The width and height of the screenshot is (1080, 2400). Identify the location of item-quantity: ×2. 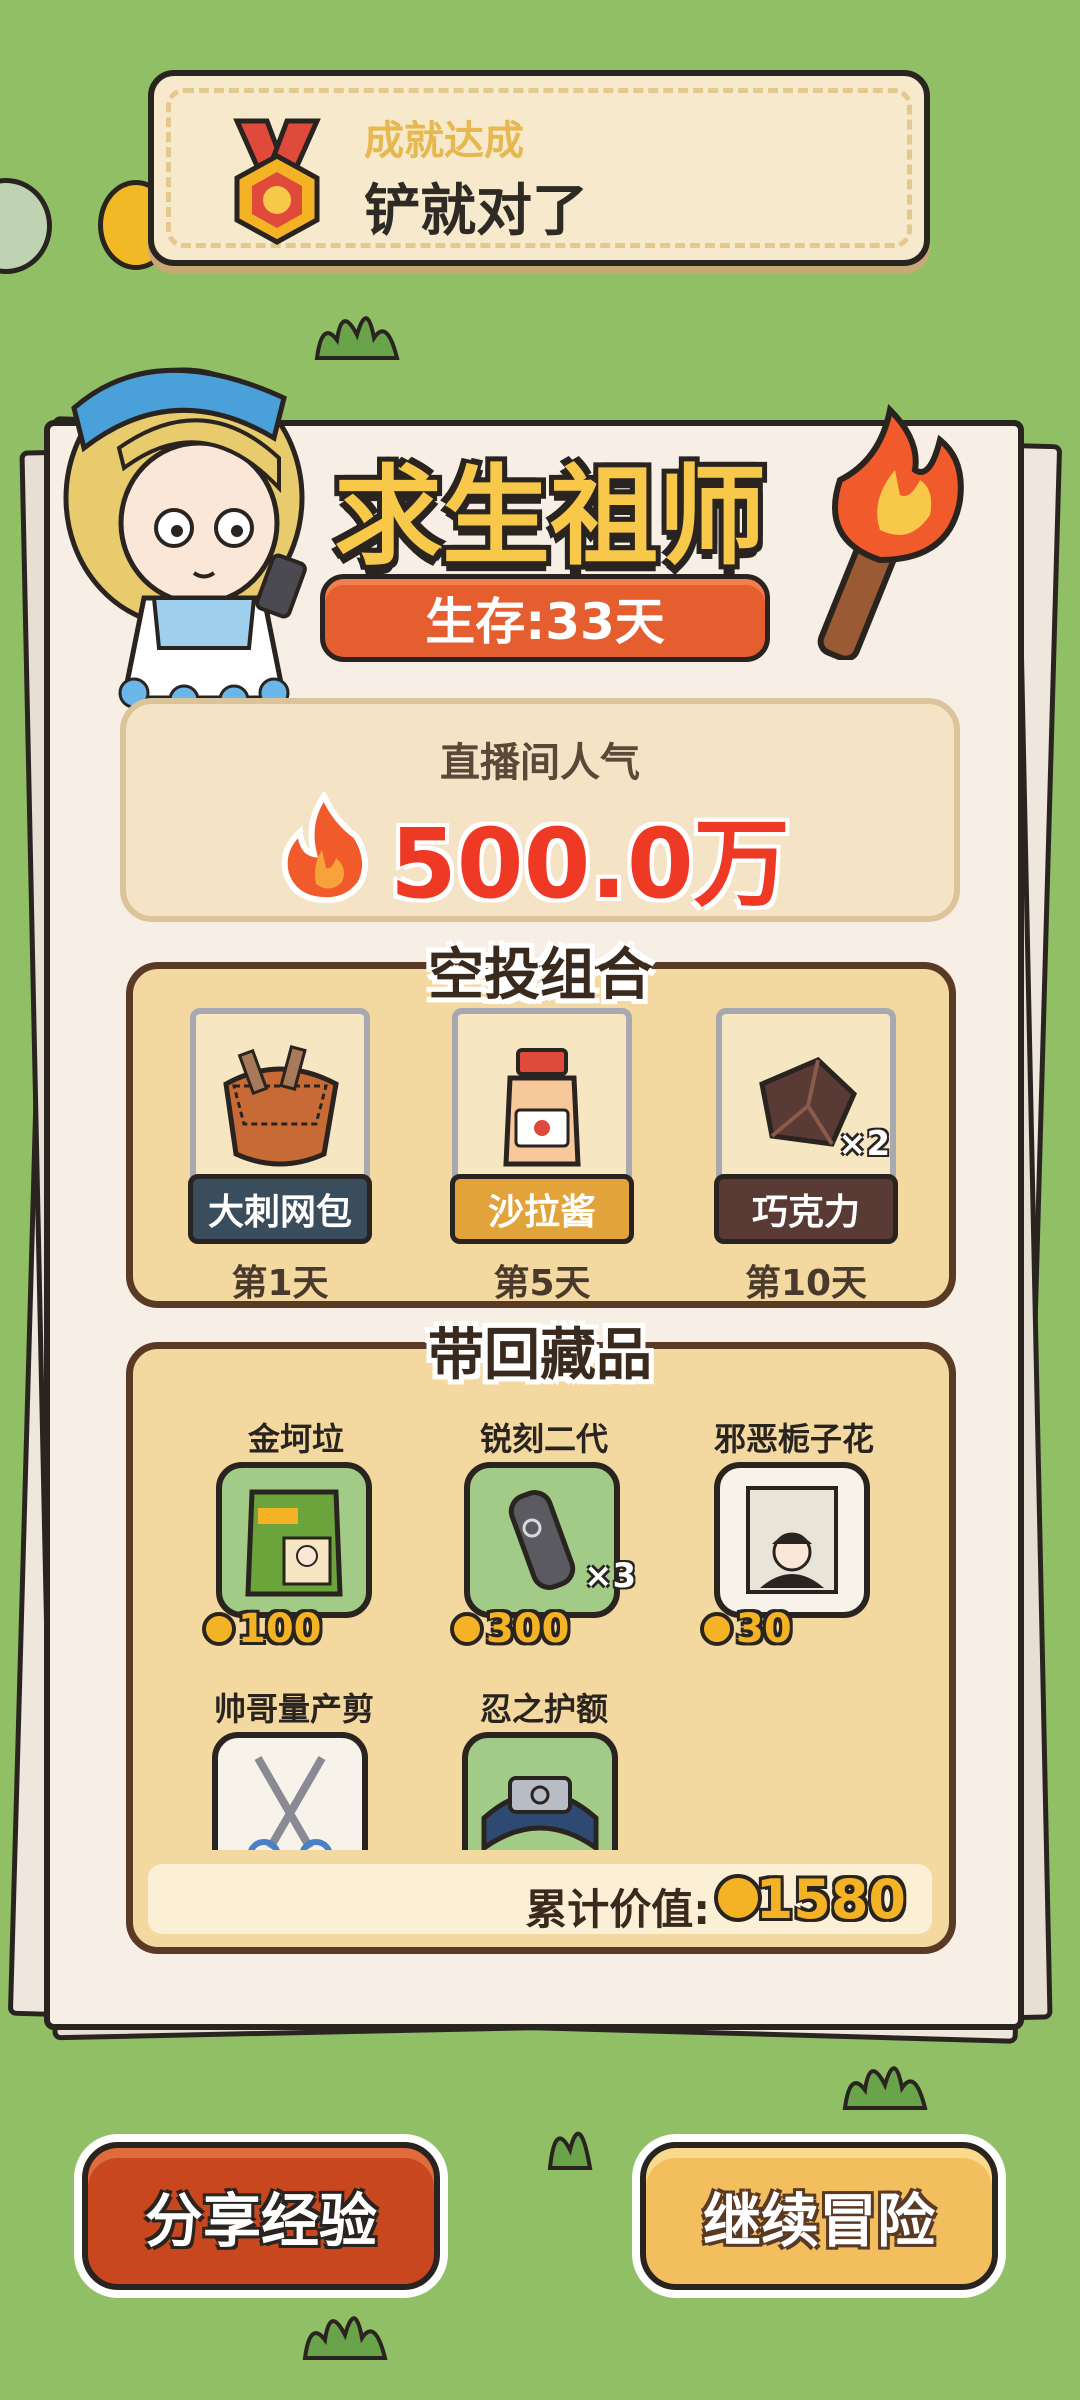
(864, 1144).